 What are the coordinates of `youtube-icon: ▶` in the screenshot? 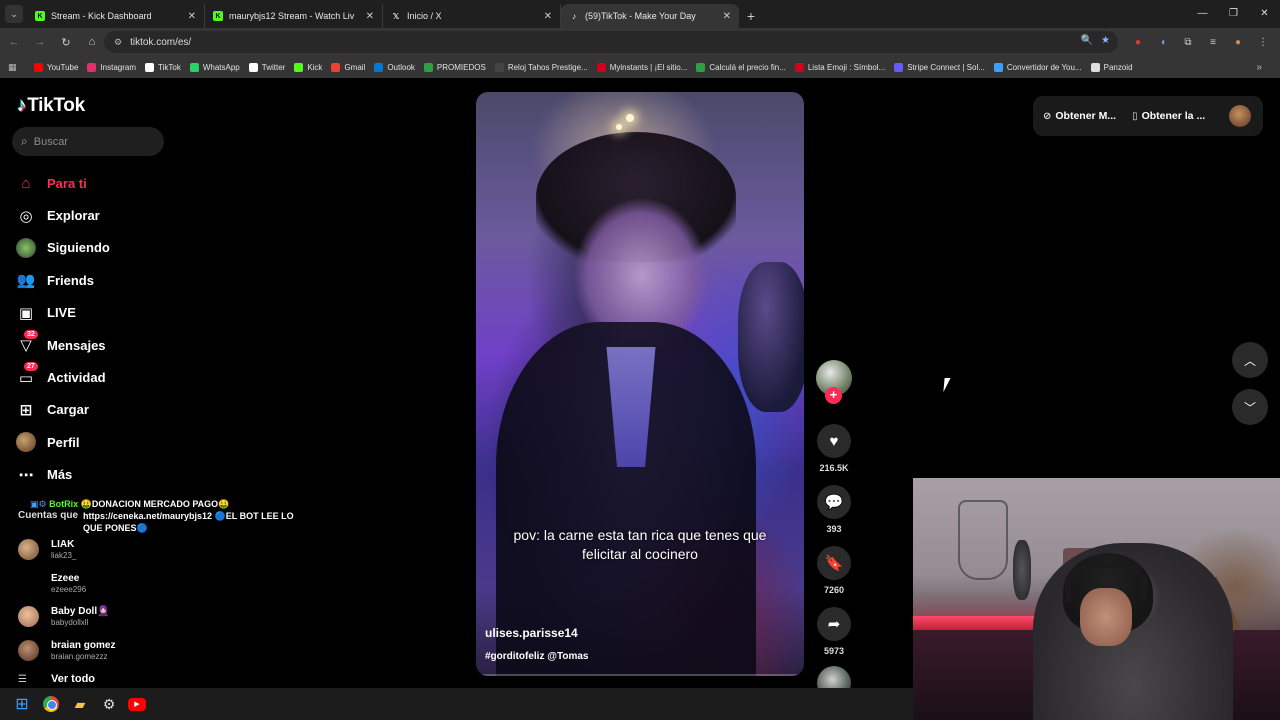 It's located at (137, 704).